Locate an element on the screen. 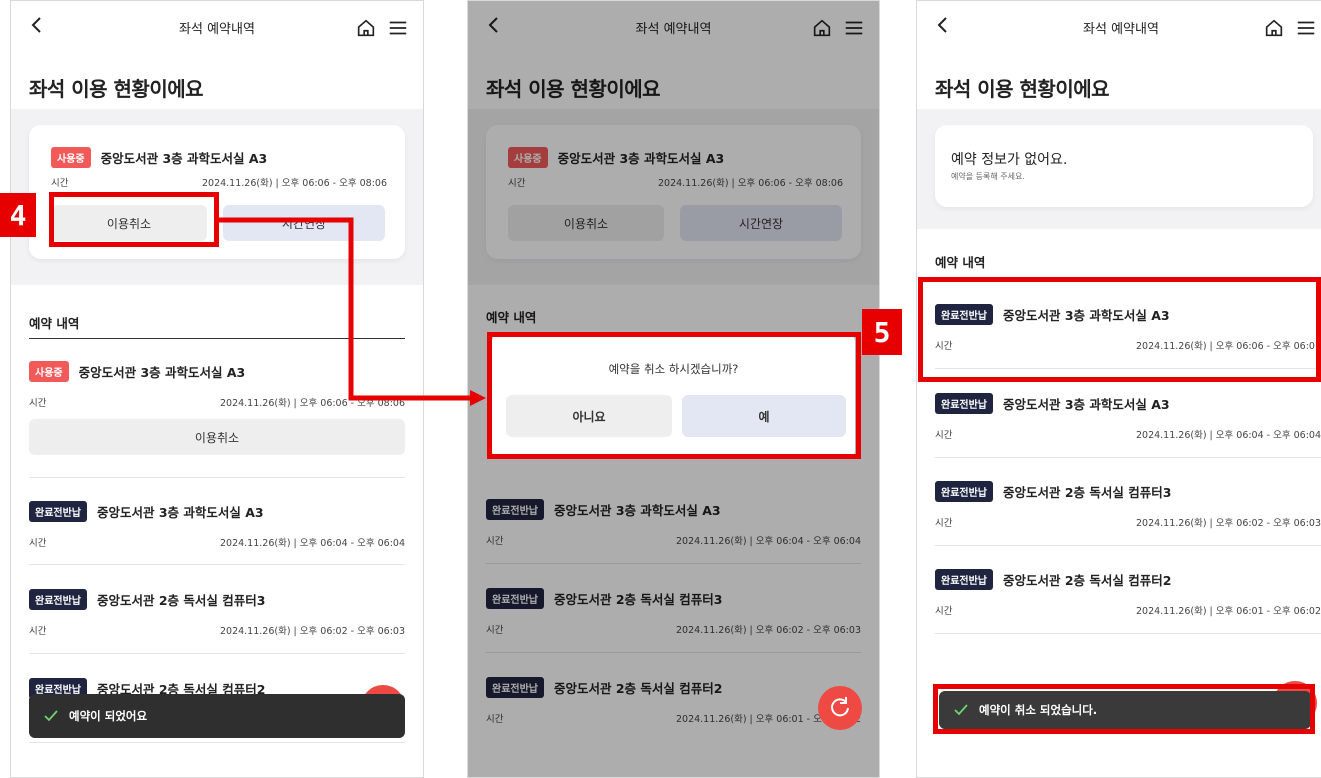 This screenshot has height=778, width=1321. place-name: 중앙도서관 2층 독서실 컴퓨터2 is located at coordinates (1087, 580).